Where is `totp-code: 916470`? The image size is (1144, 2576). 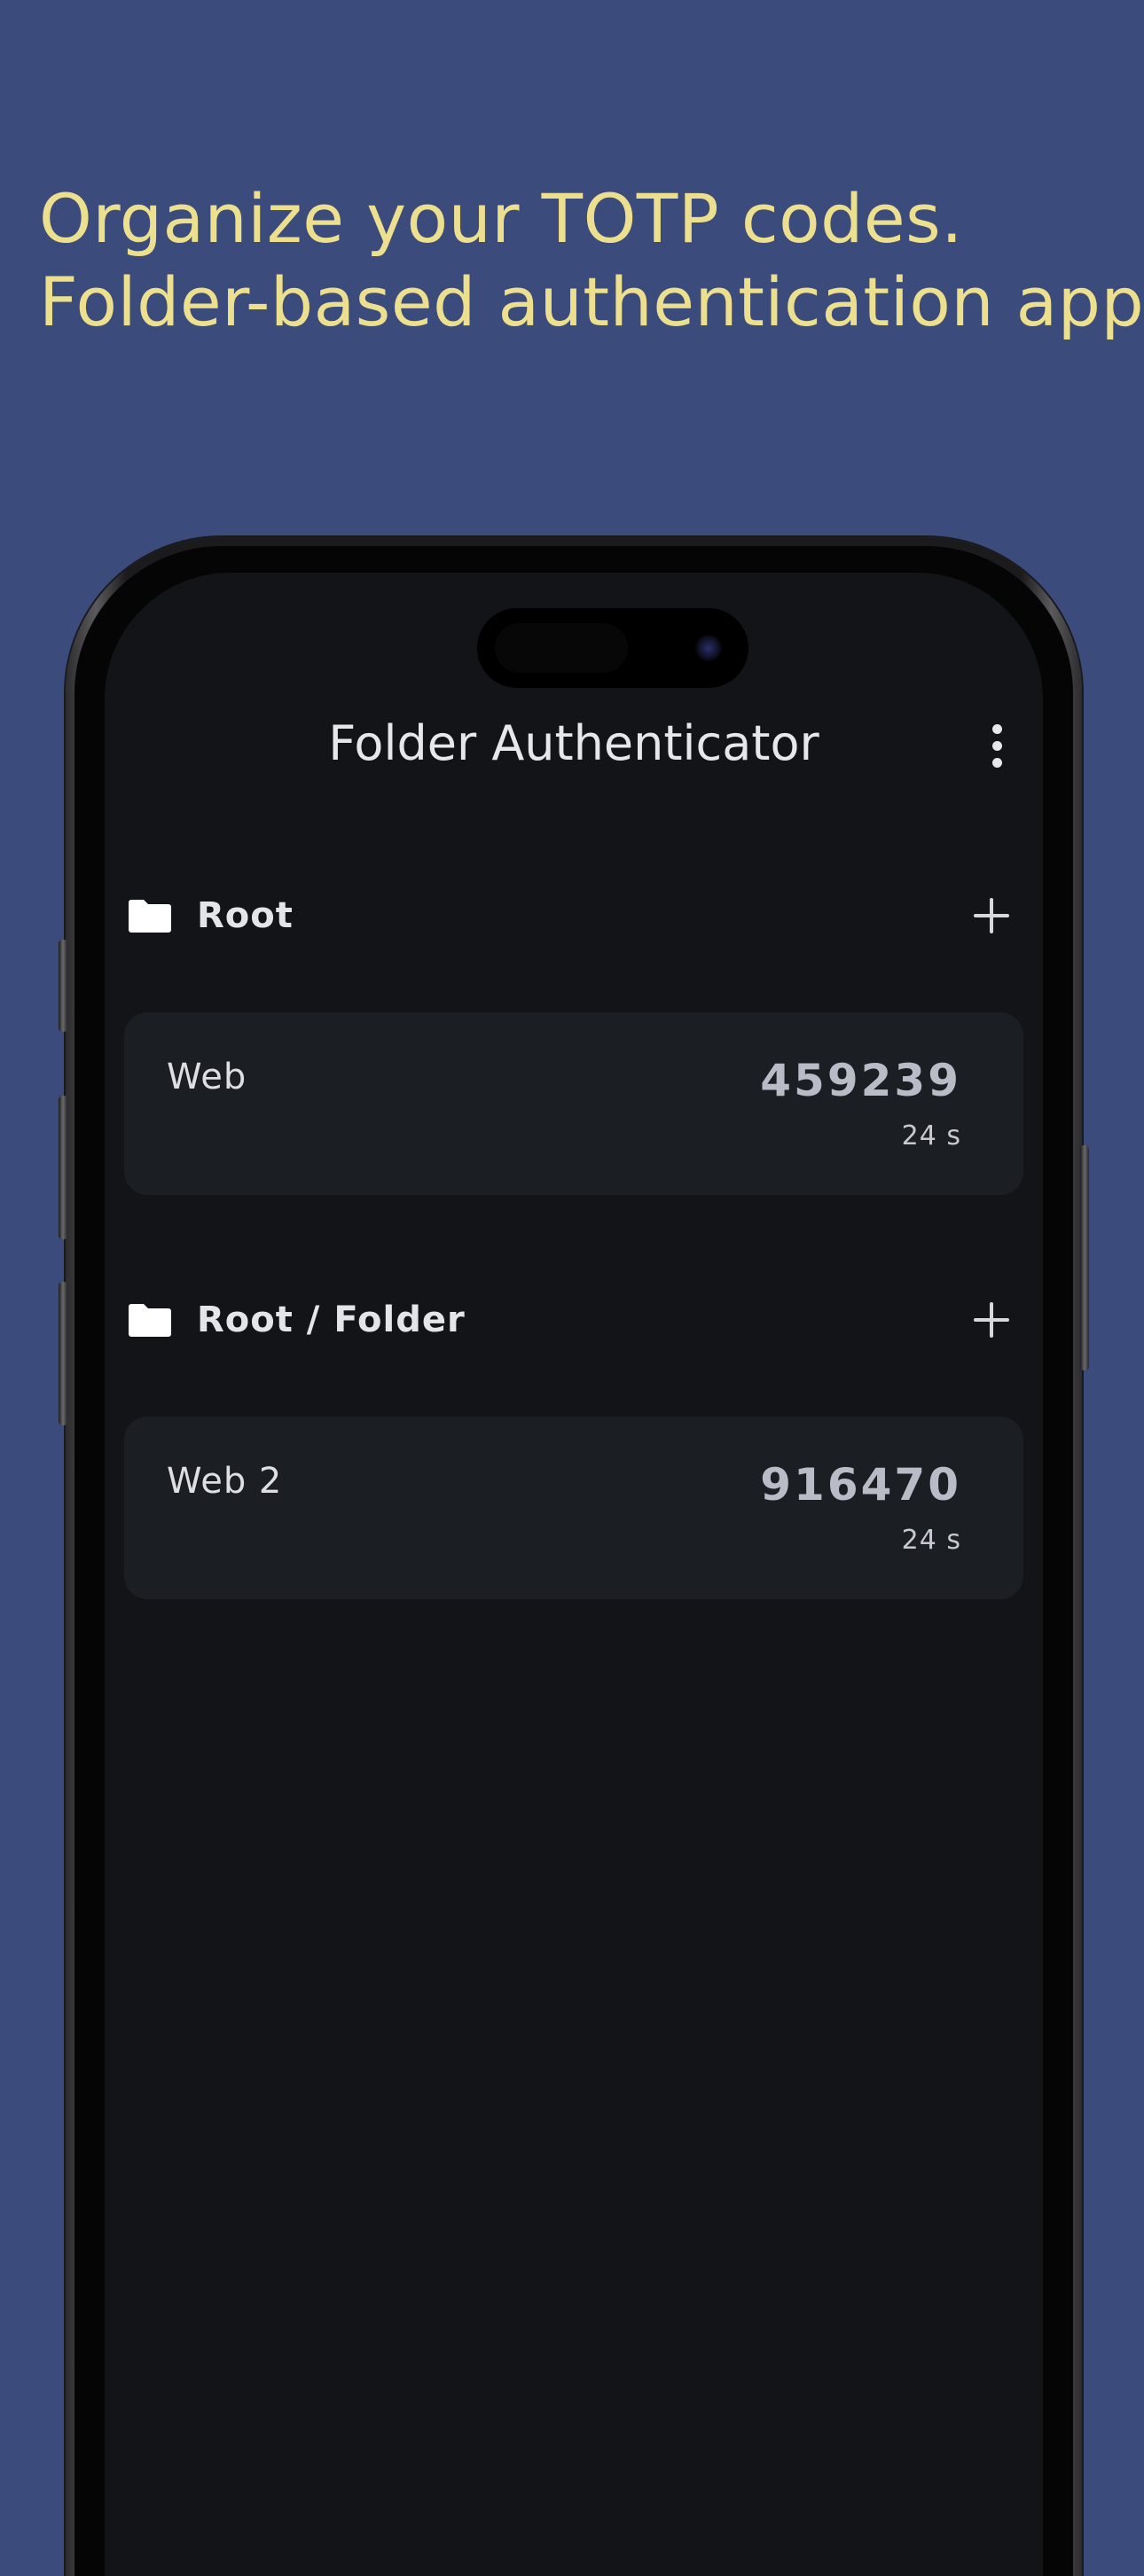
totp-code: 916470 is located at coordinates (861, 1484).